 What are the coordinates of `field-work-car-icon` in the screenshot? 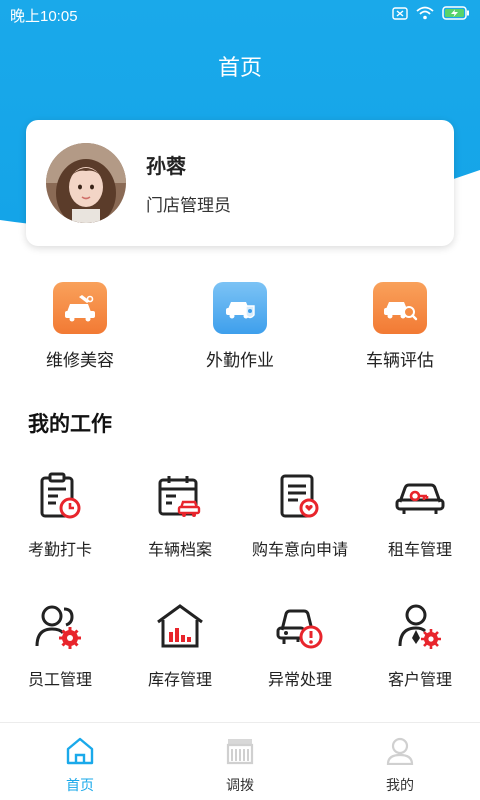 It's located at (240, 308).